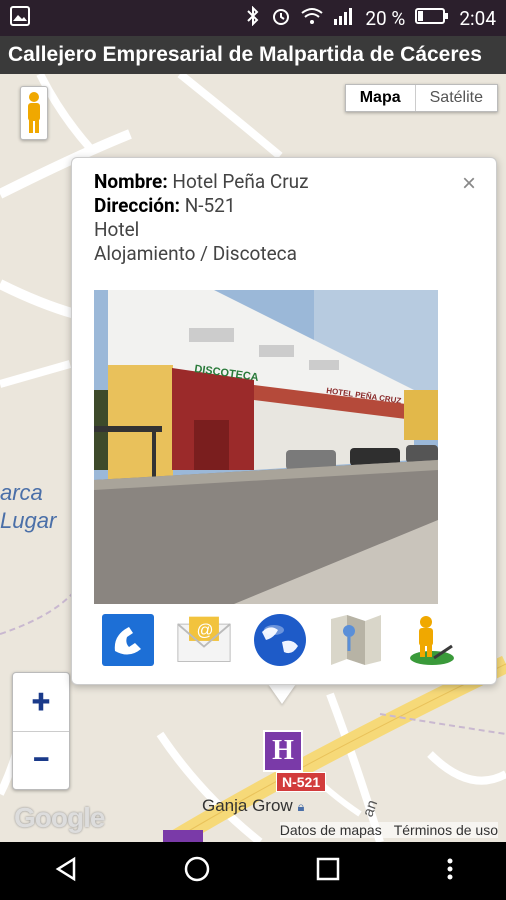 This screenshot has width=506, height=900. I want to click on web-globe-icon, so click(280, 640).